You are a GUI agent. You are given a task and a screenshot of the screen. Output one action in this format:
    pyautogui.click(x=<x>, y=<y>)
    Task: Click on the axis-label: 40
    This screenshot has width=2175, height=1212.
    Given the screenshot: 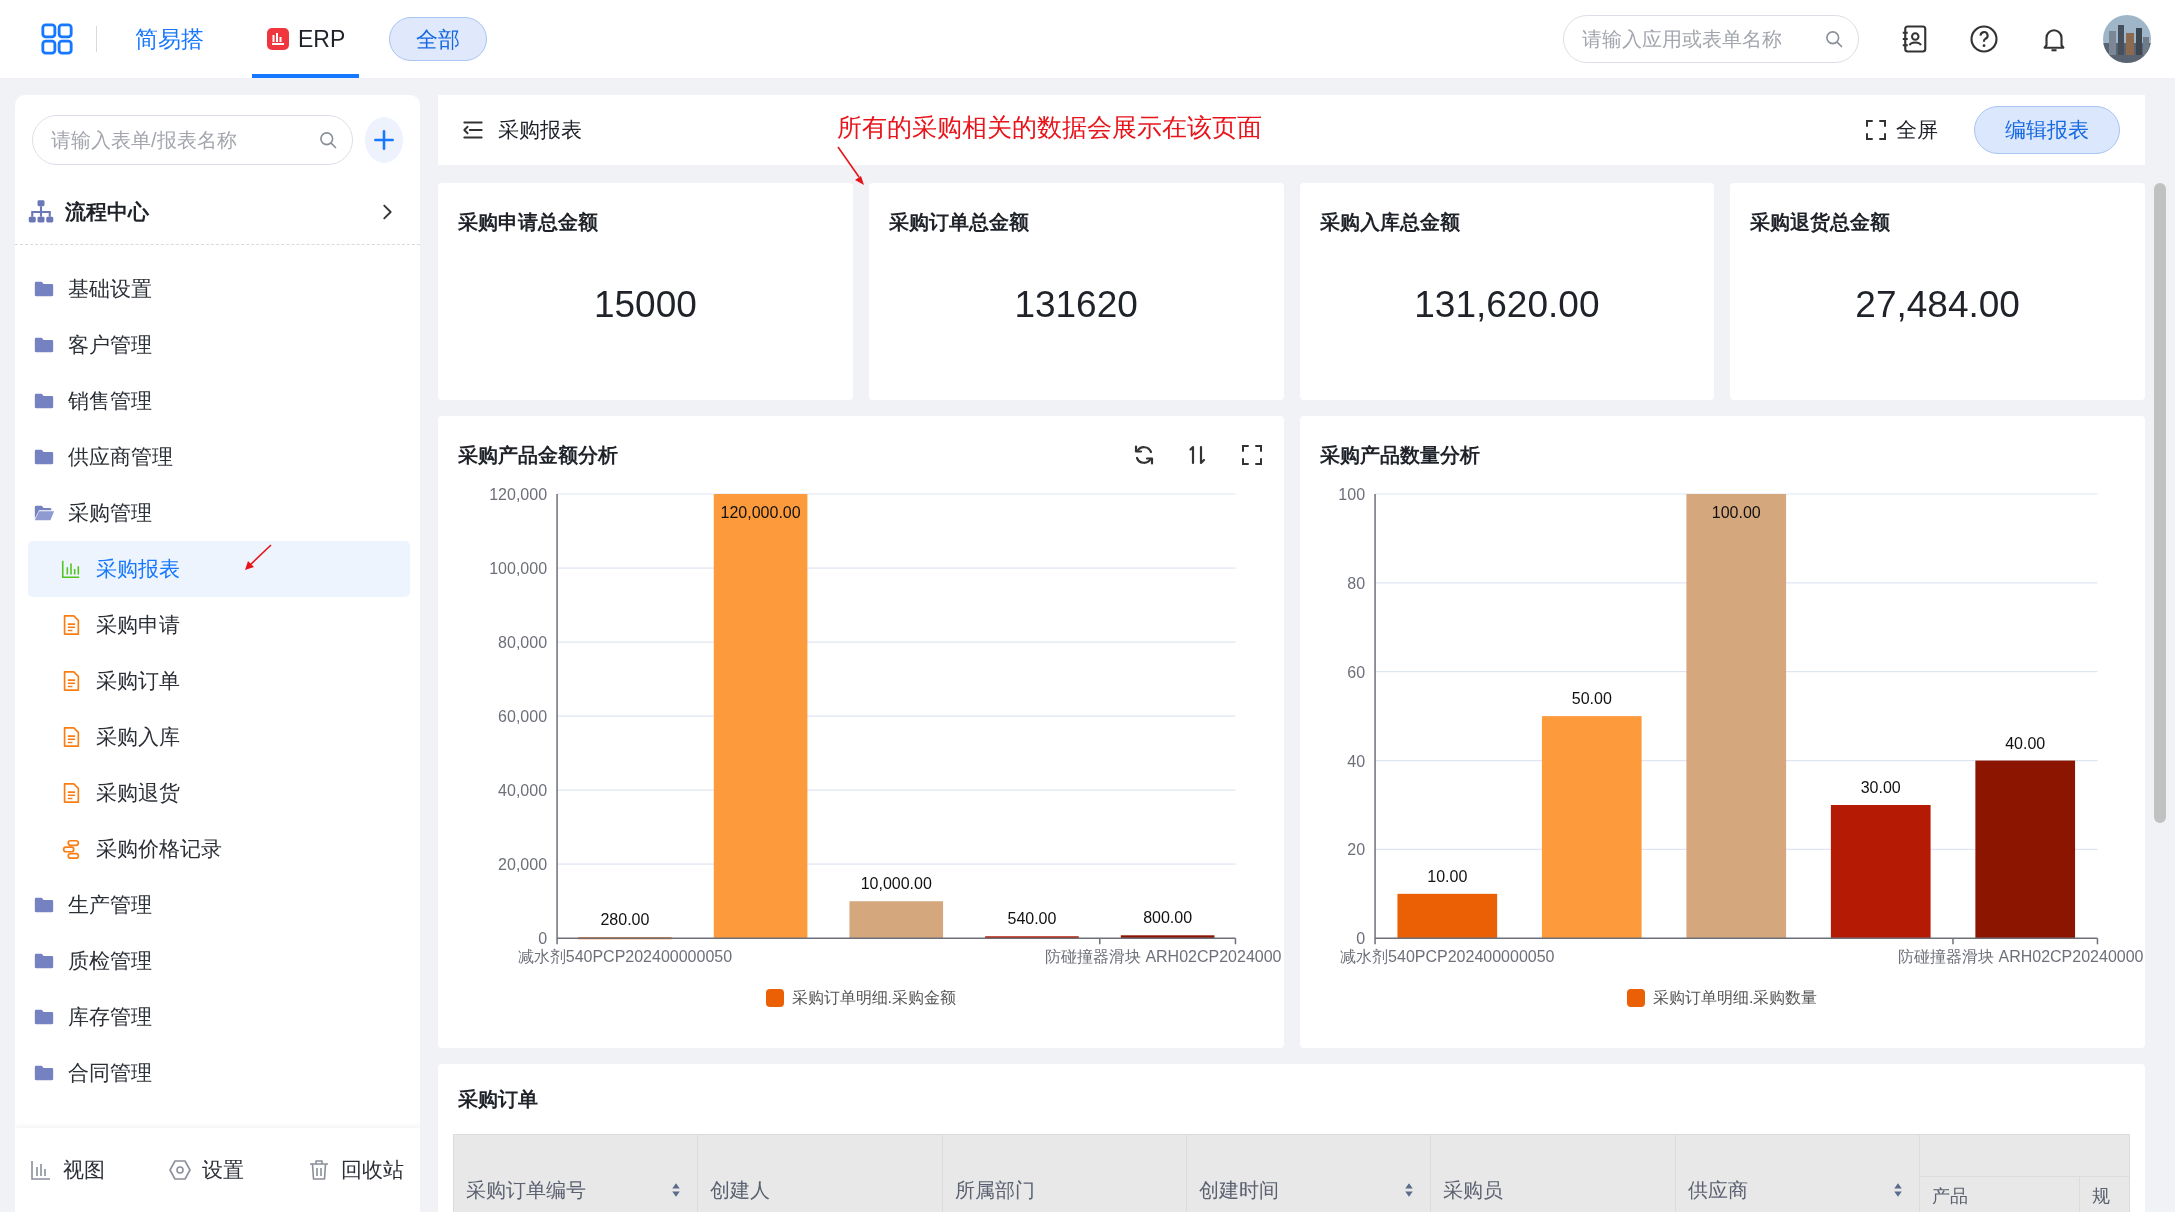 What is the action you would take?
    pyautogui.click(x=1355, y=761)
    